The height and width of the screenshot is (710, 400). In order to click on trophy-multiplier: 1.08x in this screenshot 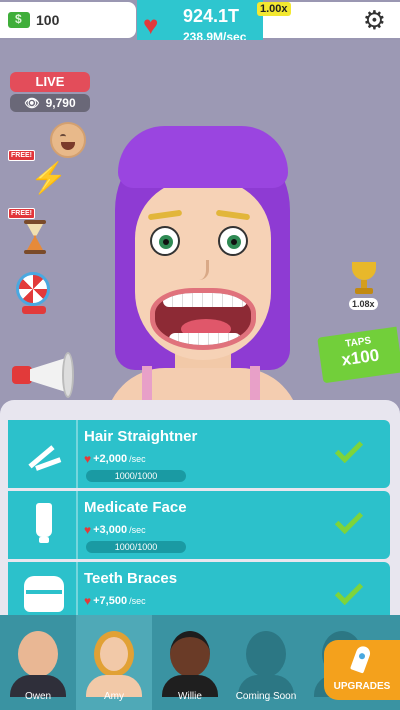, I will do `click(363, 304)`.